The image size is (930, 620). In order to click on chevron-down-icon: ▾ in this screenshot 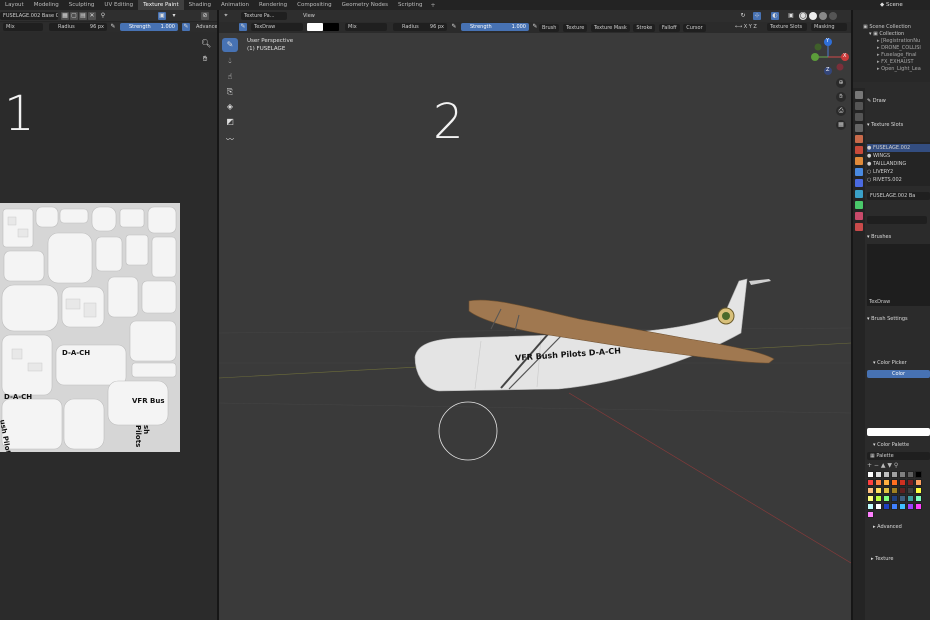, I will do `click(174, 16)`.